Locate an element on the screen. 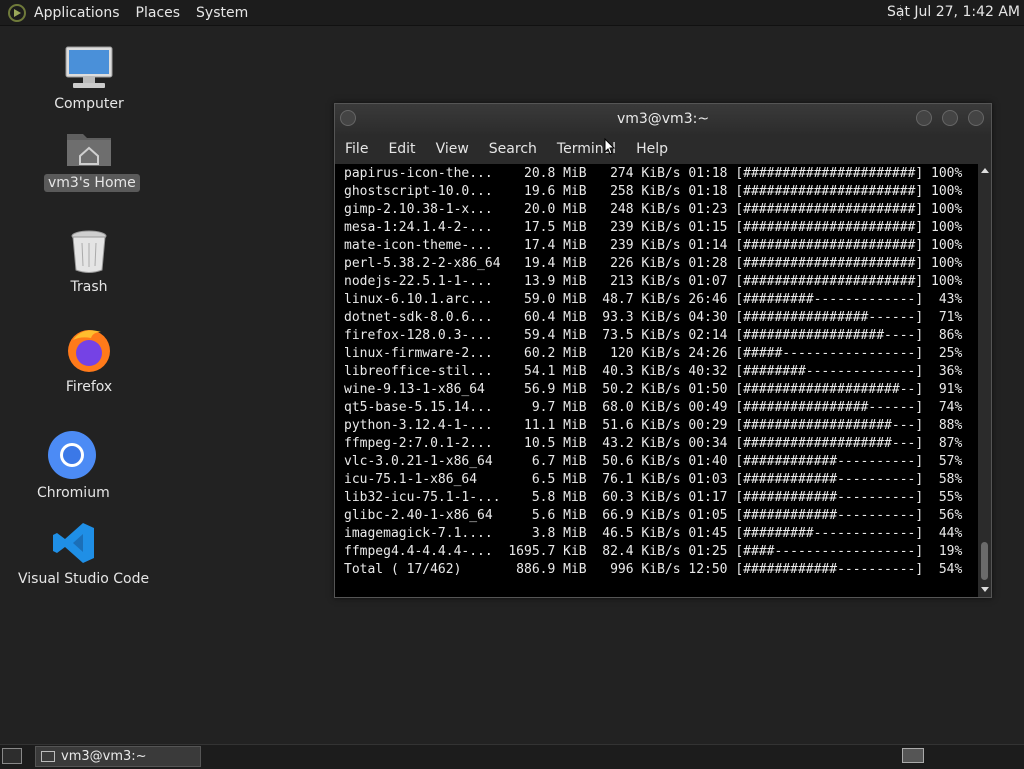 Image resolution: width=1024 pixels, height=769 pixels. show-desktop-icon is located at coordinates (12, 756).